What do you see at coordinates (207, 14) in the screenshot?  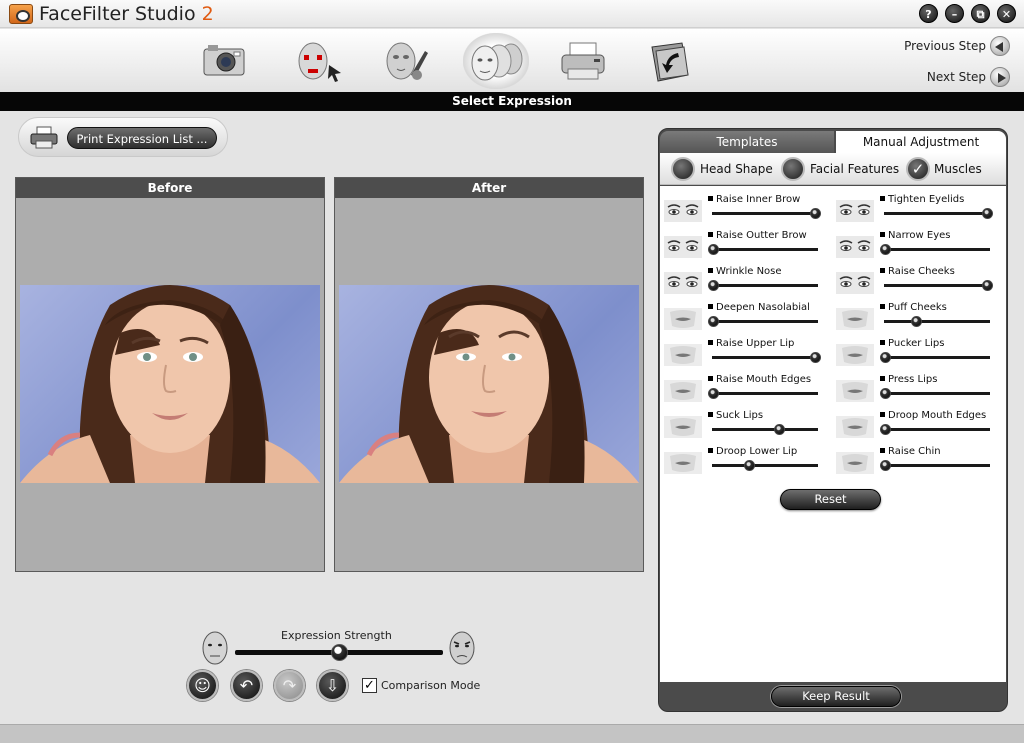 I see `app-version: 2` at bounding box center [207, 14].